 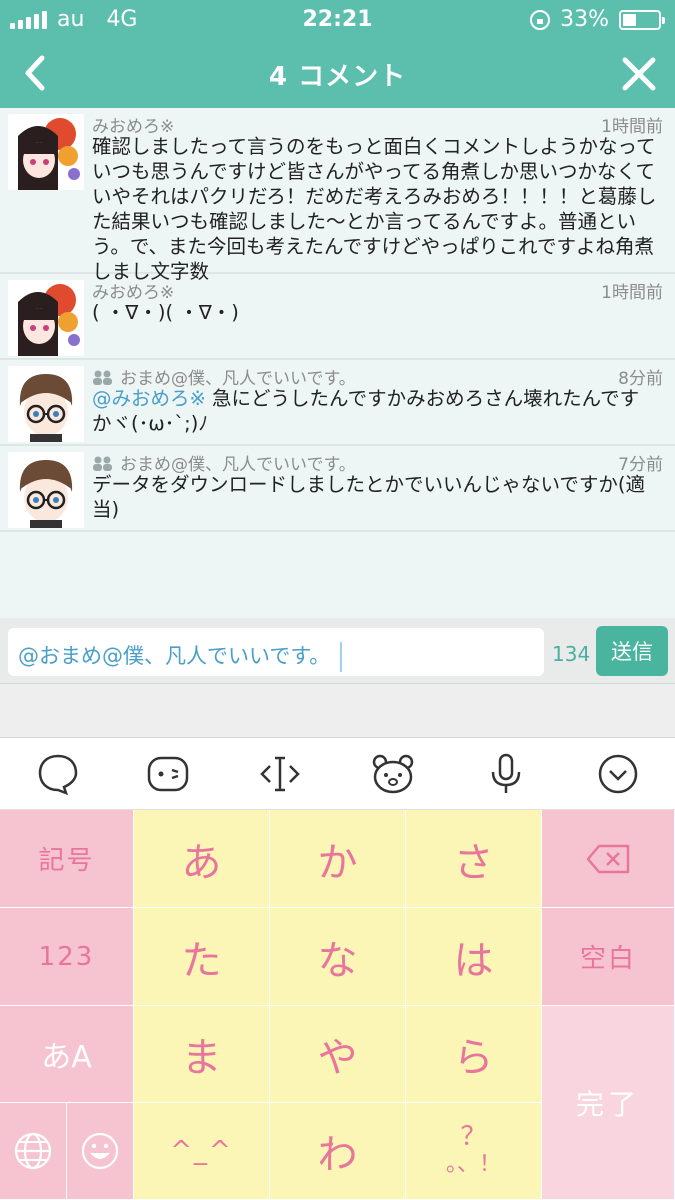 I want to click on text-caret, so click(x=341, y=657).